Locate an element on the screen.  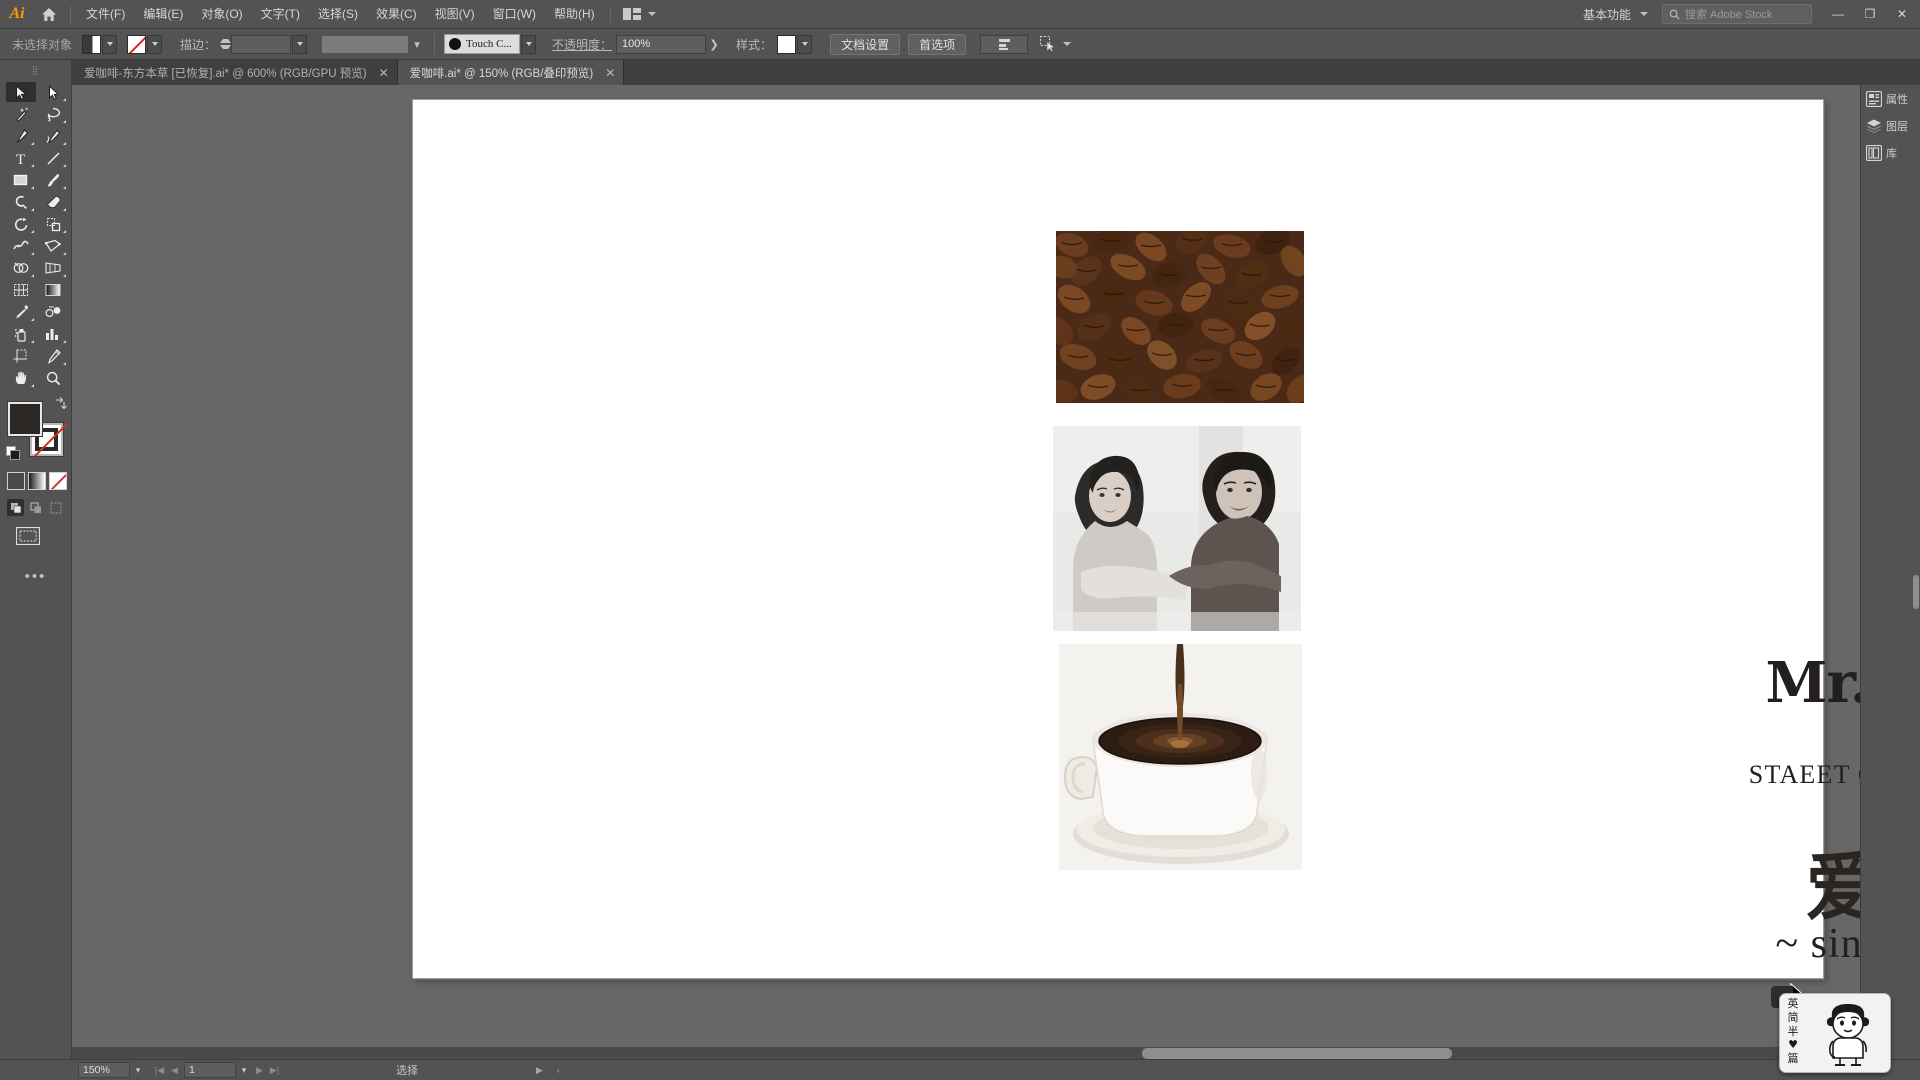
menu-file: 文件(F) is located at coordinates (105, 14).